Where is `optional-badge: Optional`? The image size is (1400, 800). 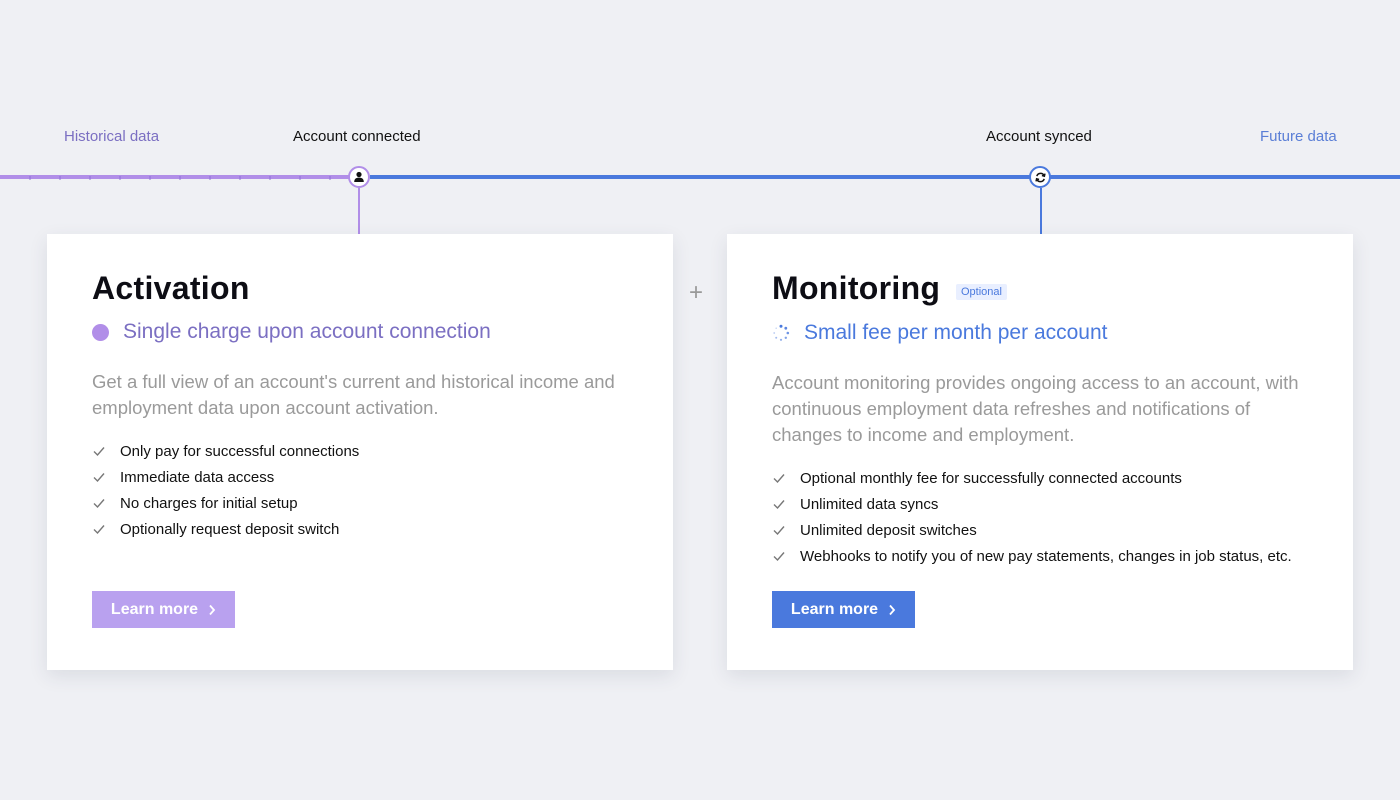
optional-badge: Optional is located at coordinates (981, 292).